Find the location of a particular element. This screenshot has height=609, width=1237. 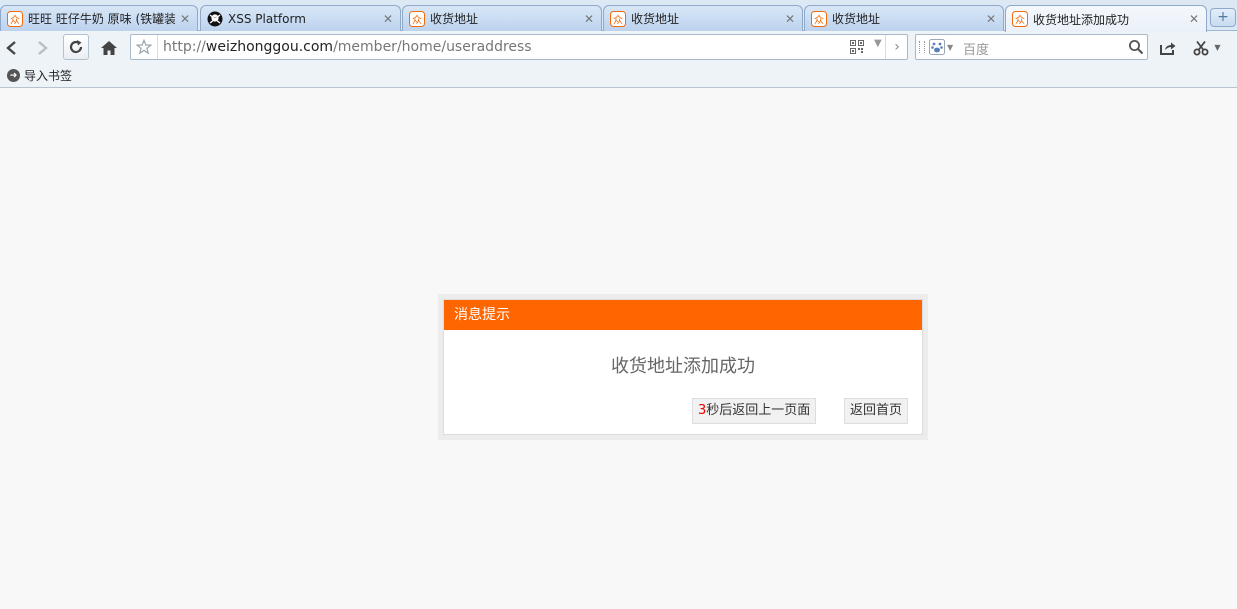

message-dialog-panel: 消息提示 收货地址添加成功 3秒后返回上一页面 返回首页 is located at coordinates (683, 367).